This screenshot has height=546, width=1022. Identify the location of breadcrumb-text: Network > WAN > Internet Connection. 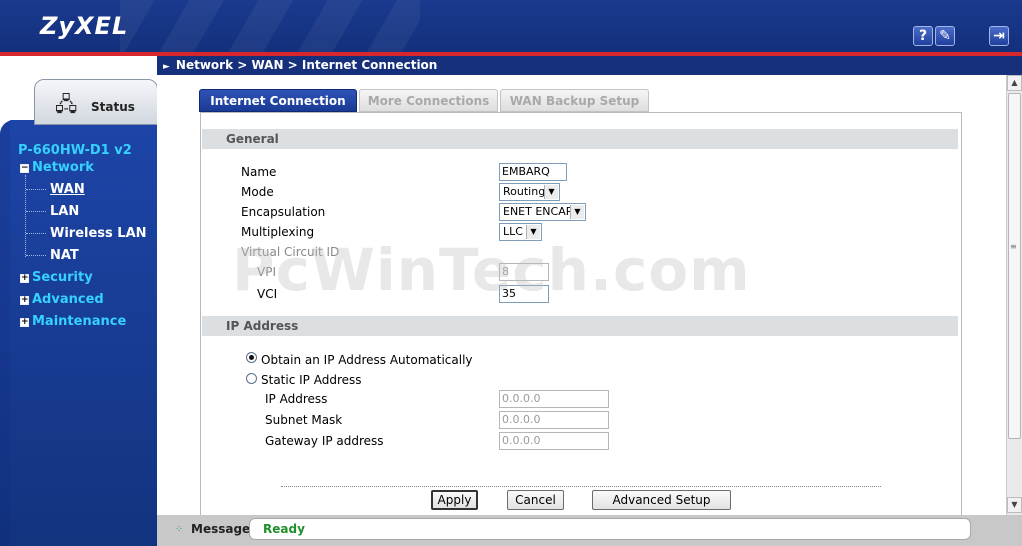
(306, 65).